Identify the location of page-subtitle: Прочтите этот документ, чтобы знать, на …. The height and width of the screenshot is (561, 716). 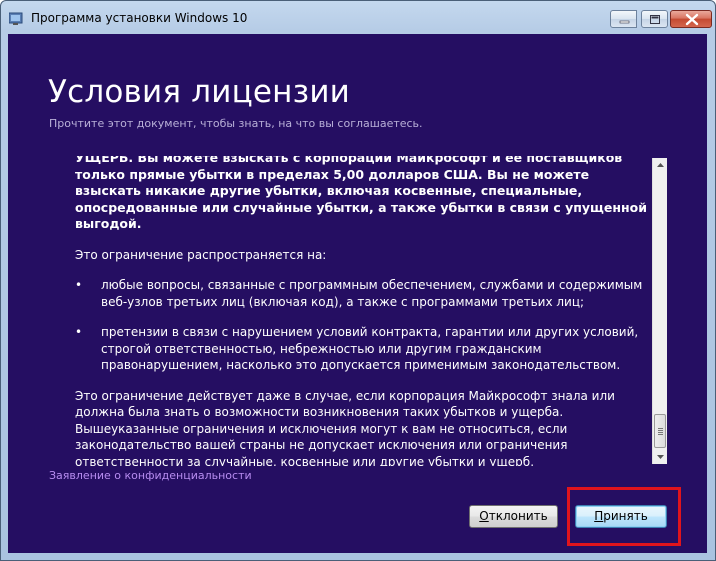
(236, 123).